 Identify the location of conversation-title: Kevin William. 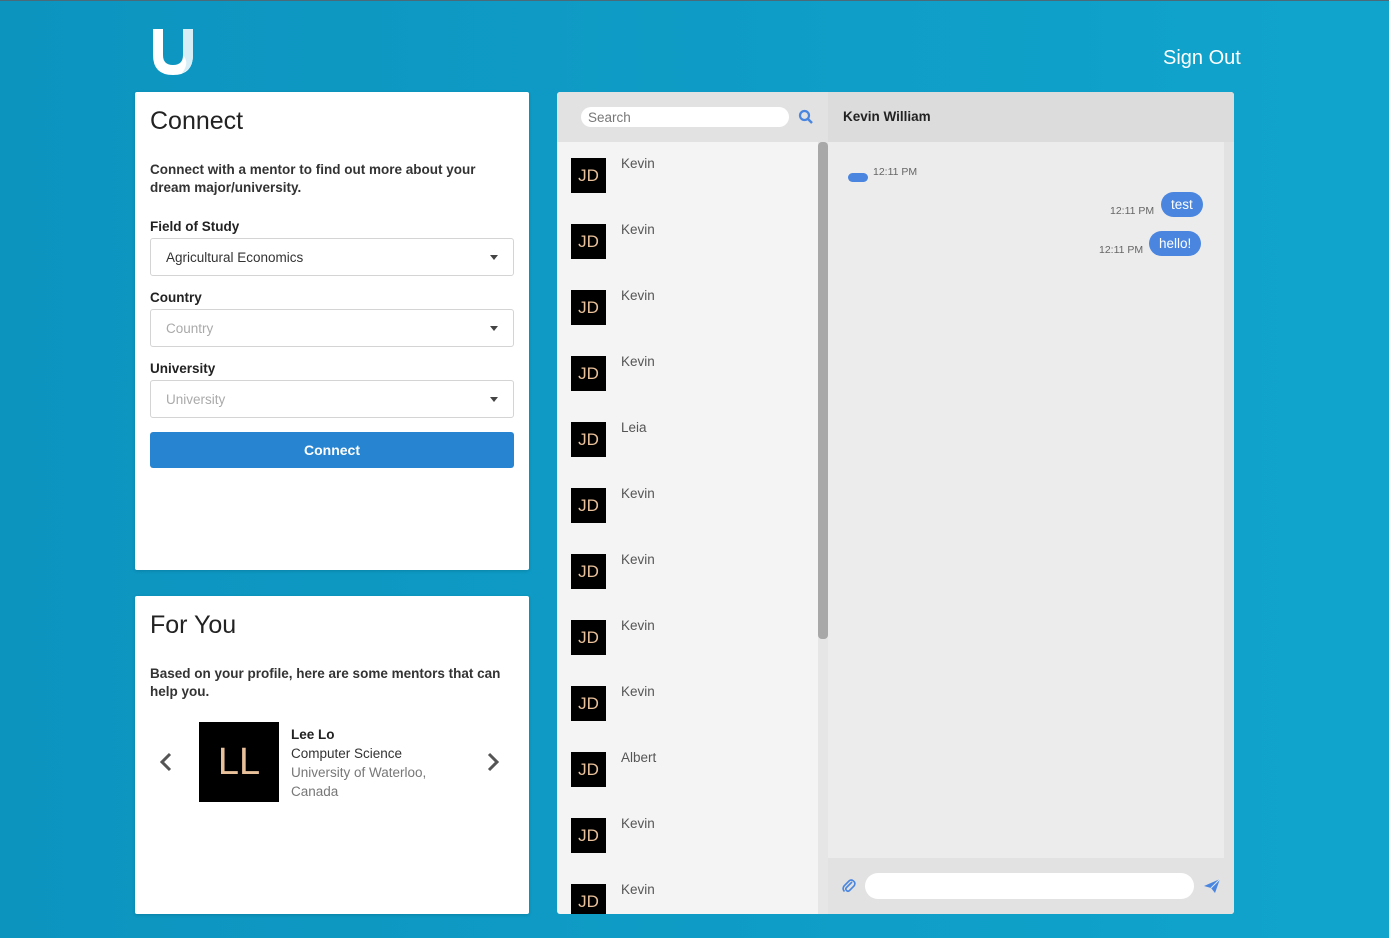
(1031, 117).